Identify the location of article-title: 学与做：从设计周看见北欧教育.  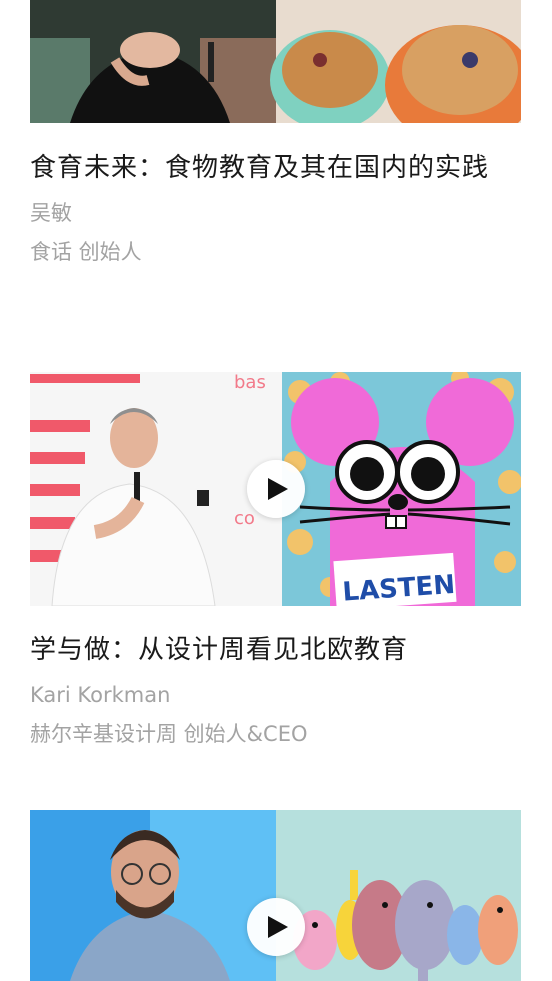
(275, 650).